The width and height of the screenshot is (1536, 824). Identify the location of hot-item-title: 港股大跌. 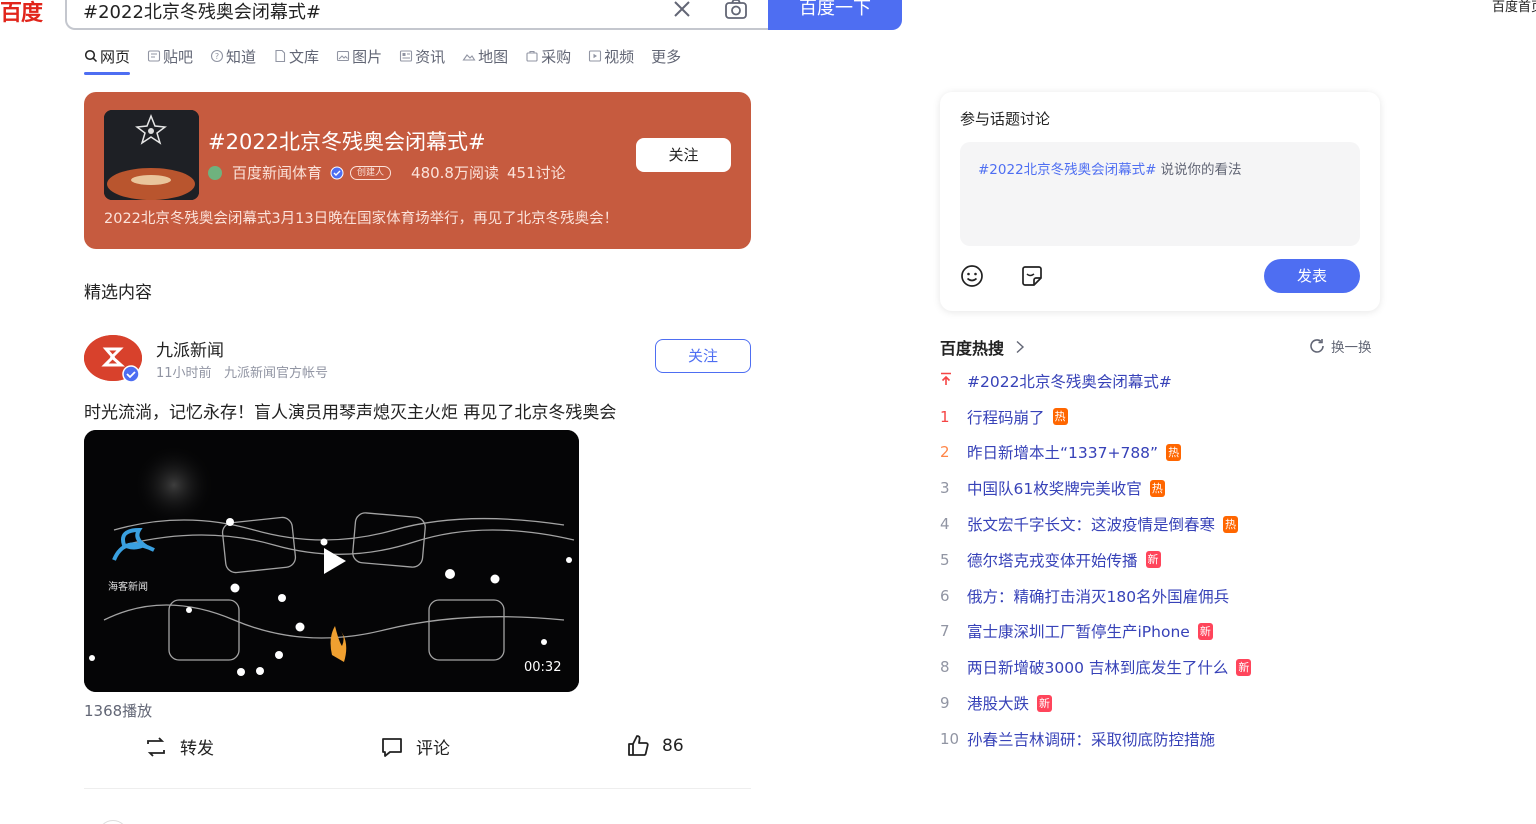
(998, 704).